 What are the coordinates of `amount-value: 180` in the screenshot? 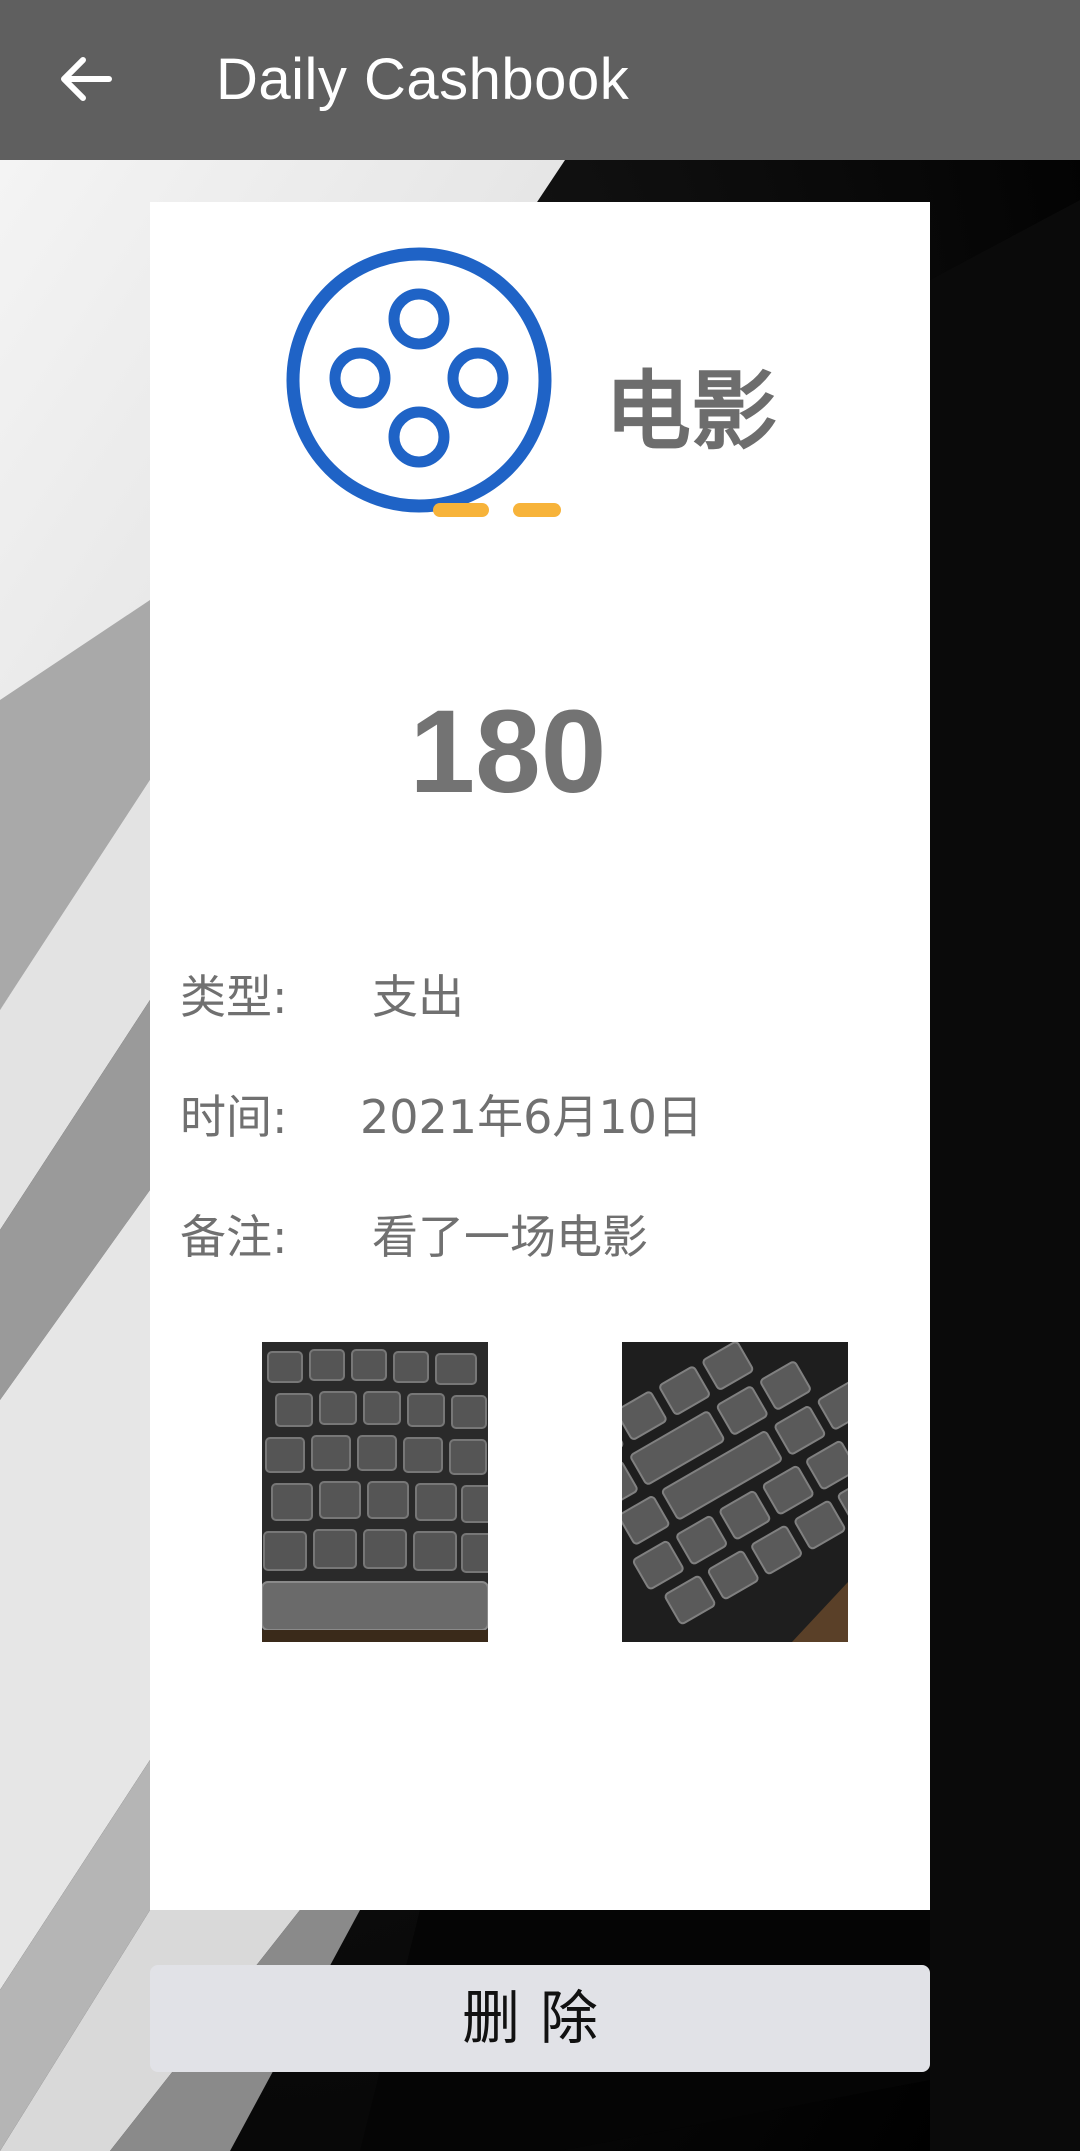 It's located at (508, 752).